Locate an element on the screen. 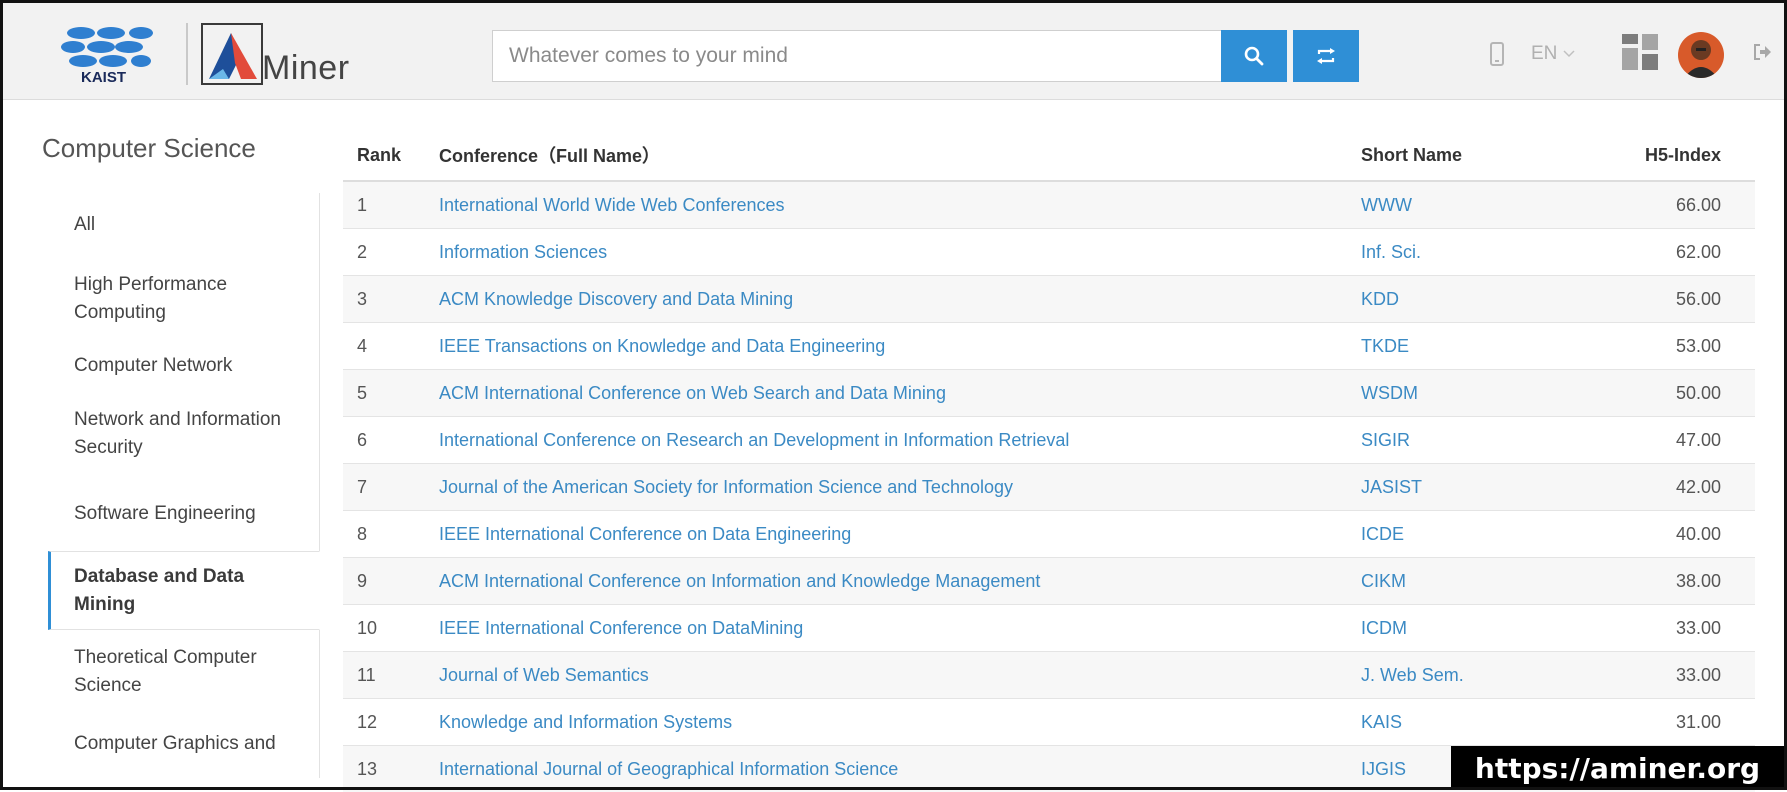 This screenshot has width=1787, height=792. short-name-link: J. Web Sem. is located at coordinates (1412, 675).